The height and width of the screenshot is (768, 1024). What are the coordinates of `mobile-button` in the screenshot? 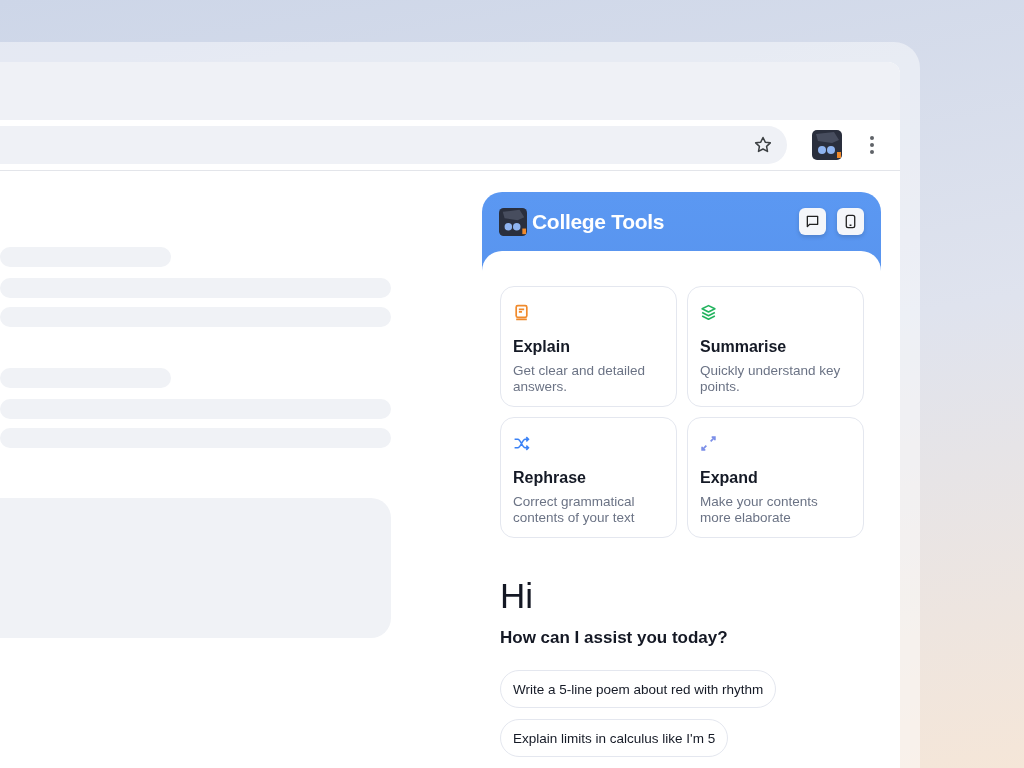 It's located at (850, 221).